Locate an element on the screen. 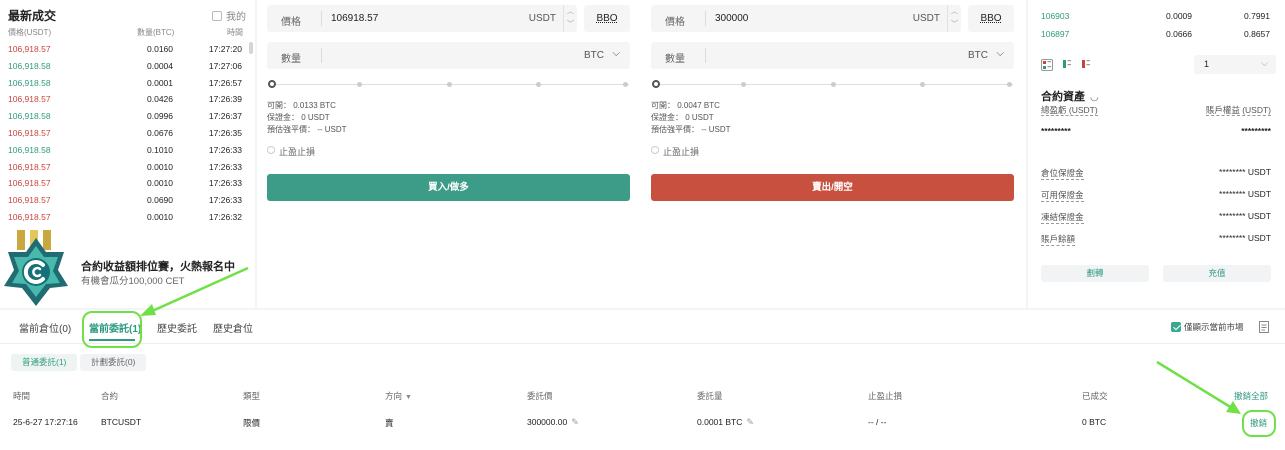 This screenshot has width=1285, height=450. buy-price-stepper: ︿ ﹀ is located at coordinates (570, 18).